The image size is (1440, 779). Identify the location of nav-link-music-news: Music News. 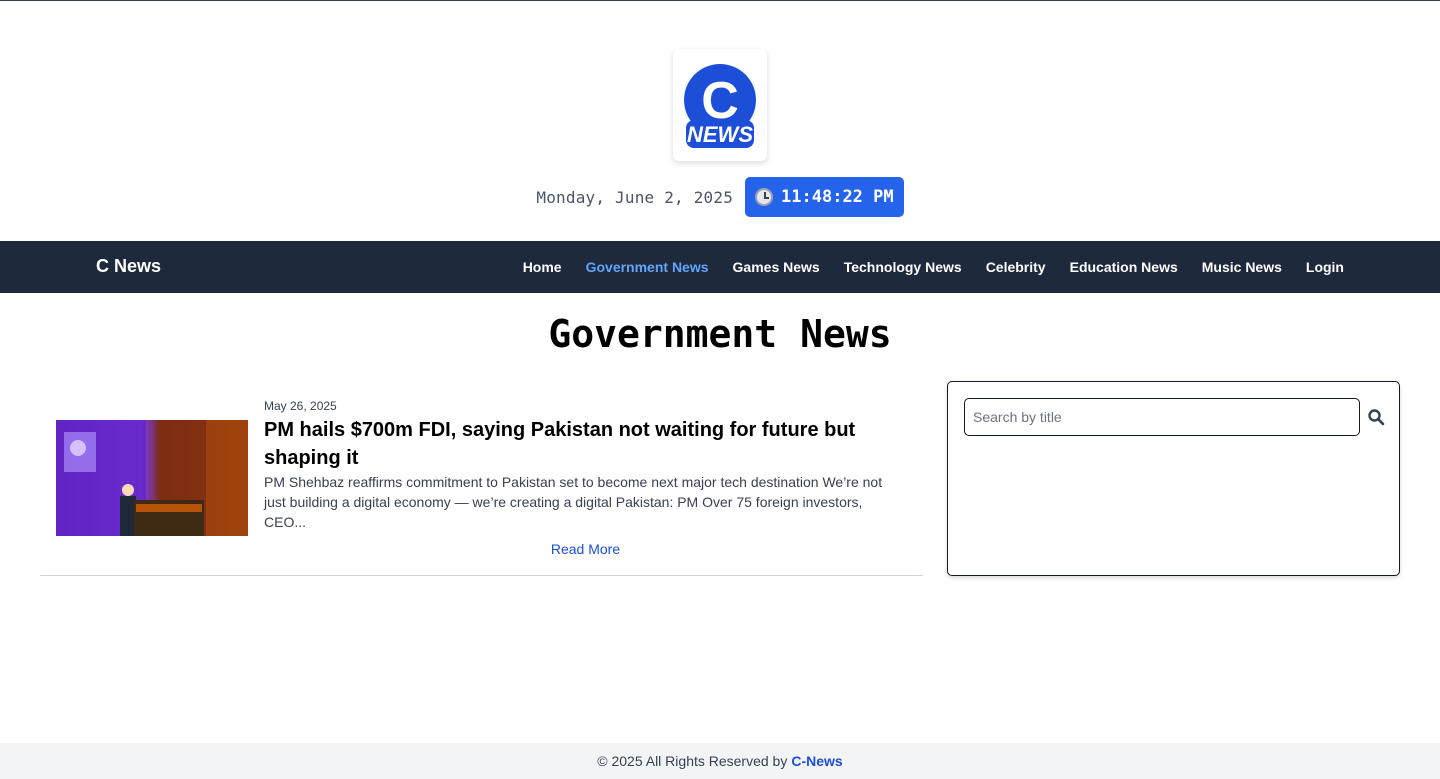
(1242, 267).